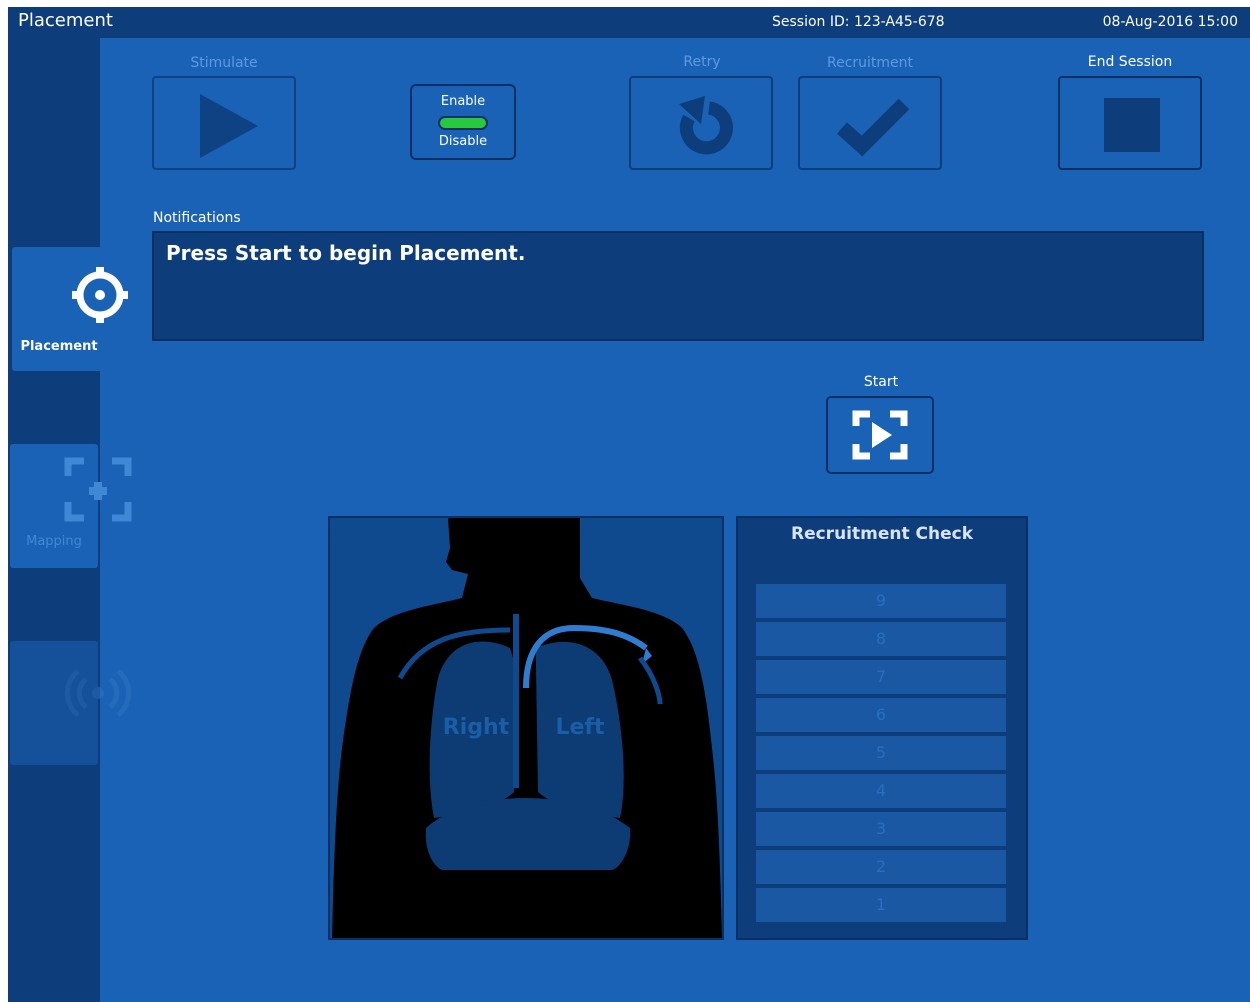 This screenshot has width=1250, height=1002. What do you see at coordinates (59, 346) in the screenshot?
I see `sidebar-item-label: Placement` at bounding box center [59, 346].